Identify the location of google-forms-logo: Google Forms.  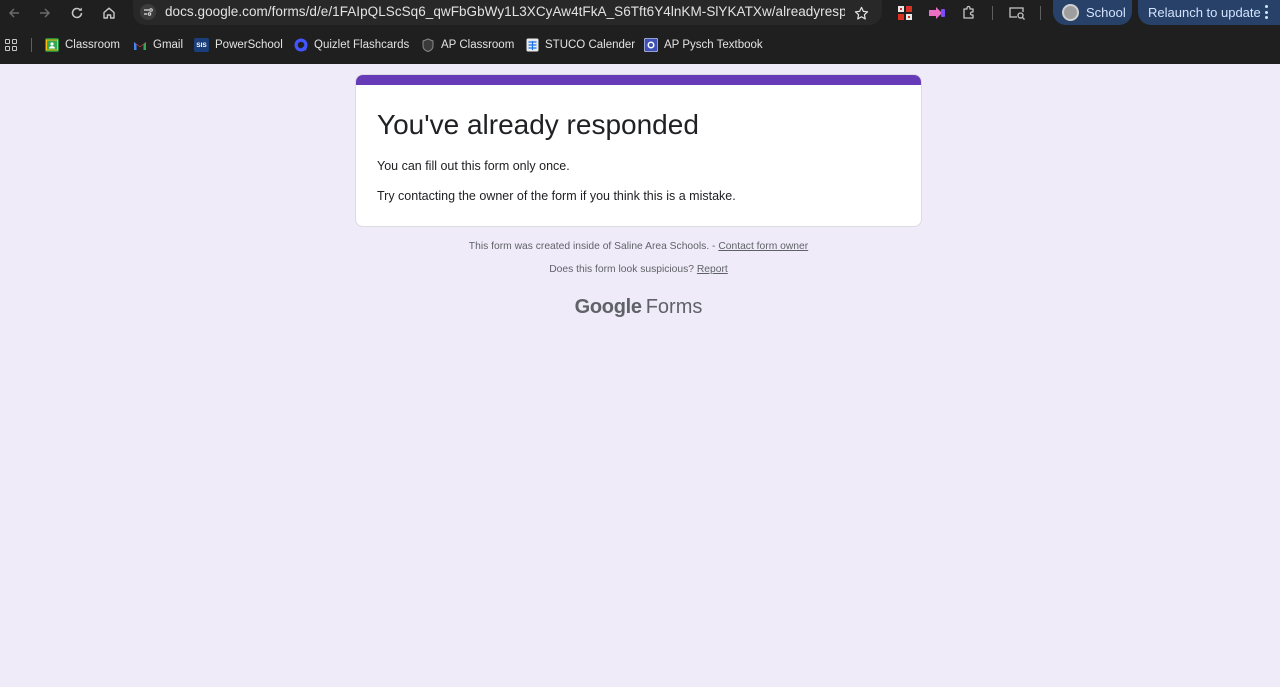
(638, 307).